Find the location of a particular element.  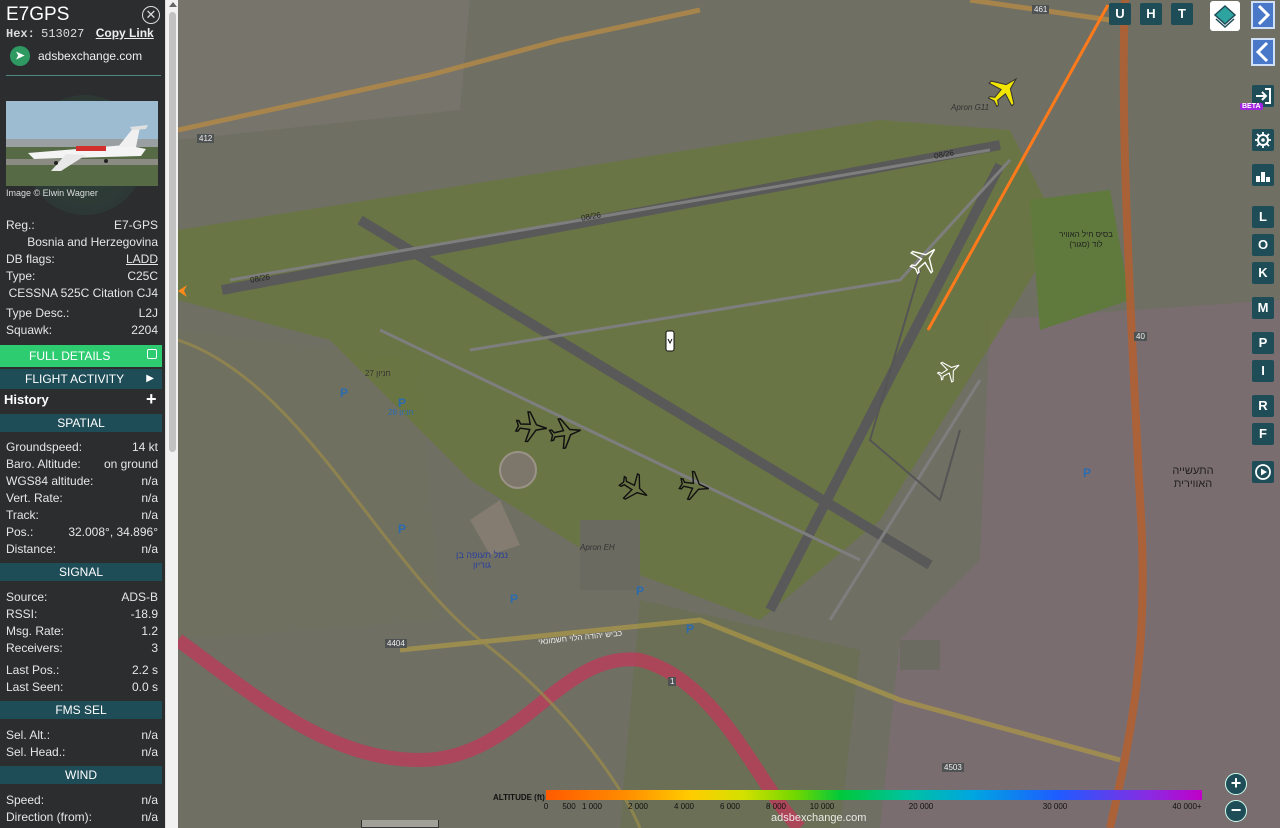

chevron-left-icon is located at coordinates (1262, 52).